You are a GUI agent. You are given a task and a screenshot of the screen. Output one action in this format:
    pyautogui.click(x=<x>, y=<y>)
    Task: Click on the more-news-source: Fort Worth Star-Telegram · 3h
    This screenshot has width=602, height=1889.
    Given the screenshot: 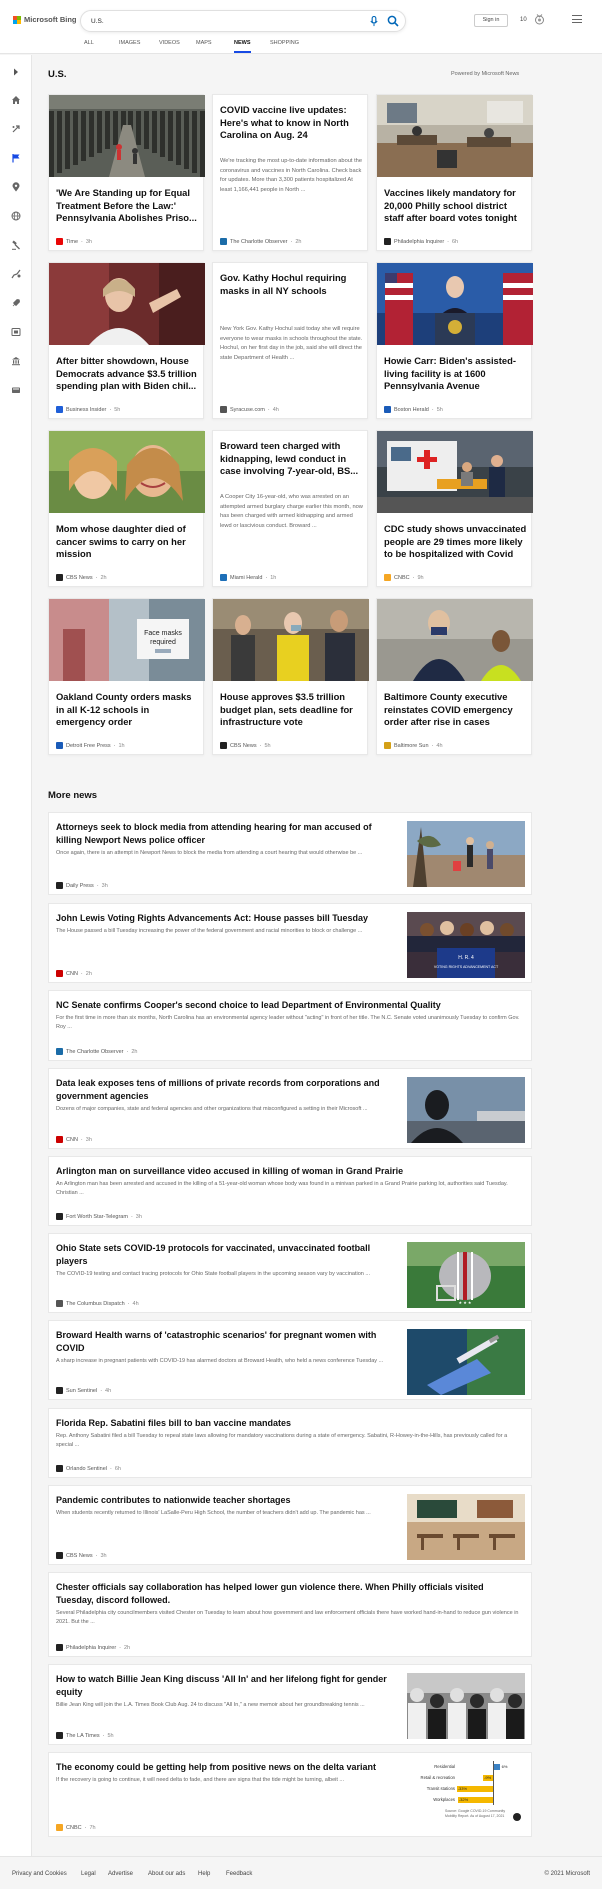 What is the action you would take?
    pyautogui.click(x=99, y=1216)
    